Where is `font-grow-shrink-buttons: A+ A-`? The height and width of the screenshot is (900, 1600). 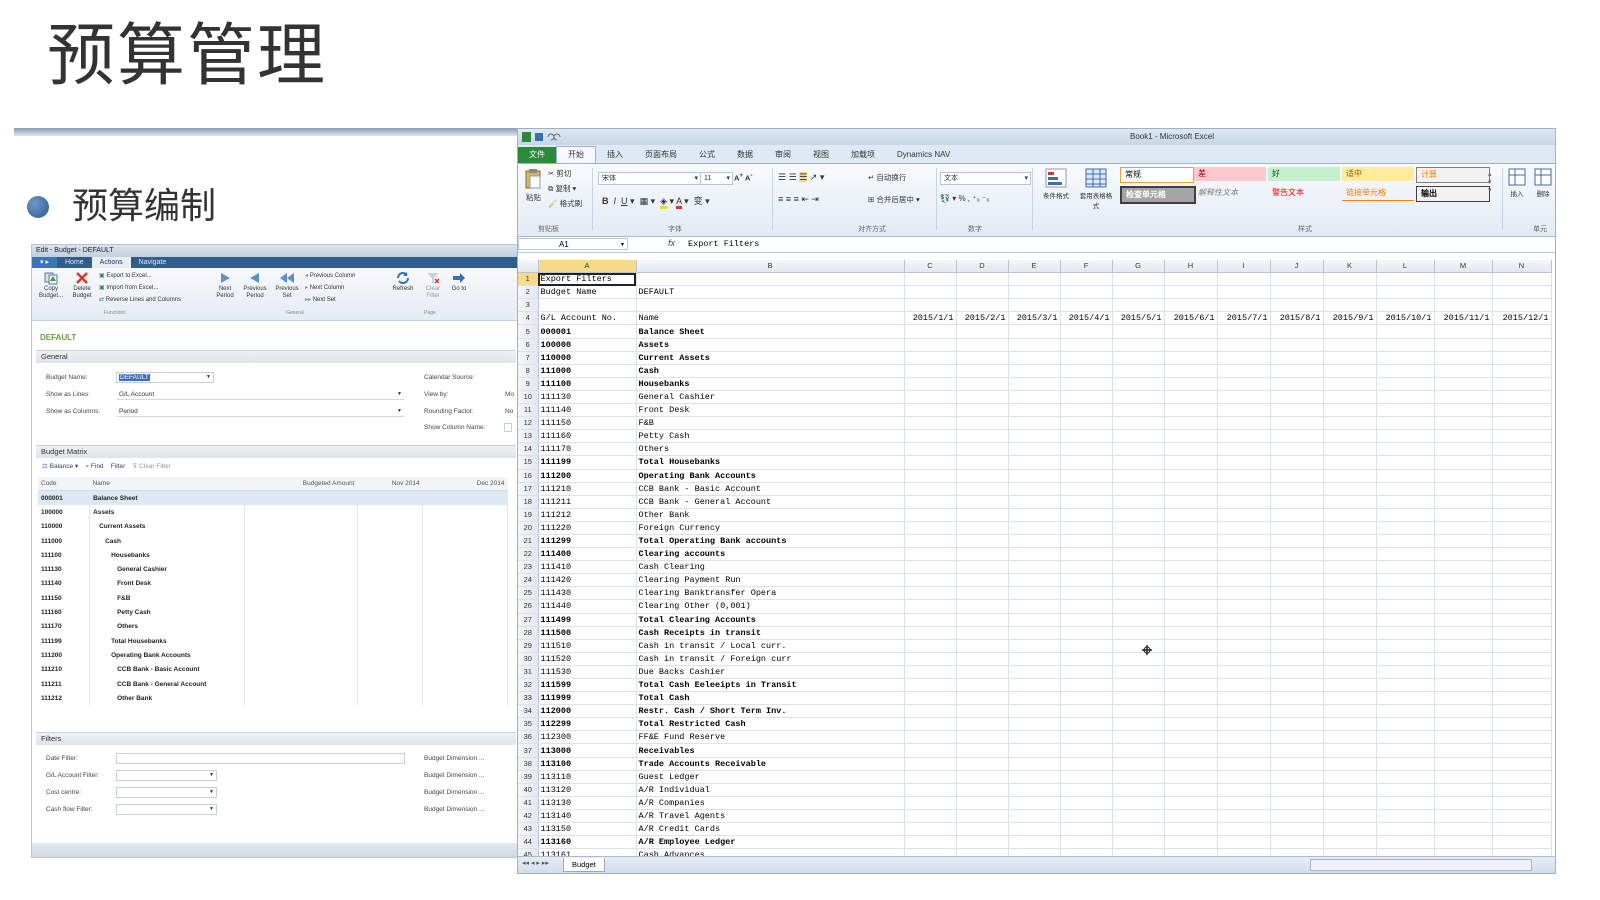 font-grow-shrink-buttons: A+ A- is located at coordinates (743, 177).